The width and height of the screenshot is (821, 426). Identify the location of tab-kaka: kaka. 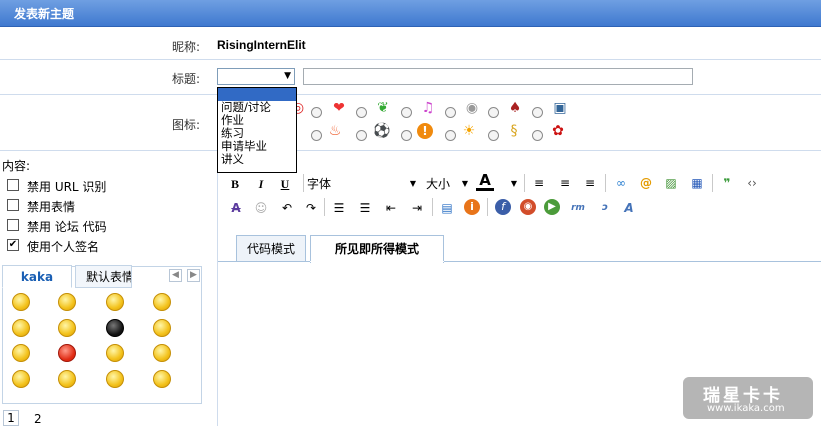
(37, 276).